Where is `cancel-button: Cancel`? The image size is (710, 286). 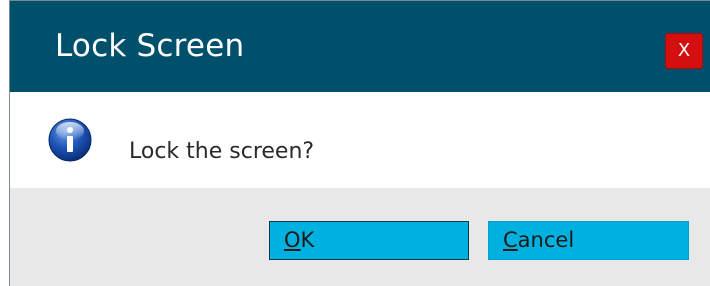 cancel-button: Cancel is located at coordinates (588, 240).